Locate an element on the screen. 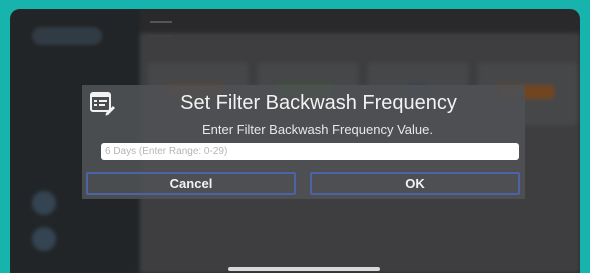 Image resolution: width=590 pixels, height=273 pixels. home-indicator is located at coordinates (304, 269).